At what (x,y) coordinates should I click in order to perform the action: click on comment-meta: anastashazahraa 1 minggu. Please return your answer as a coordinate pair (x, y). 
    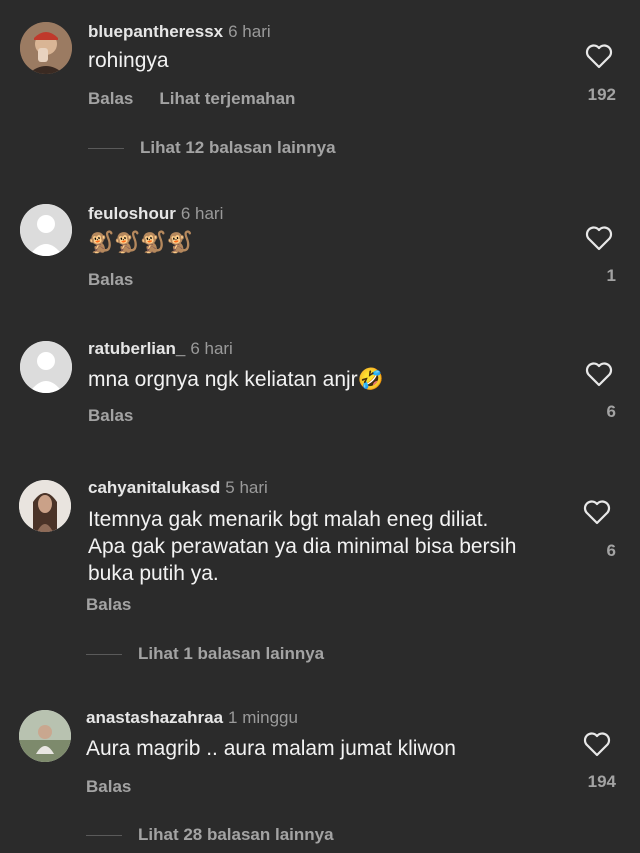
    Looking at the image, I should click on (192, 718).